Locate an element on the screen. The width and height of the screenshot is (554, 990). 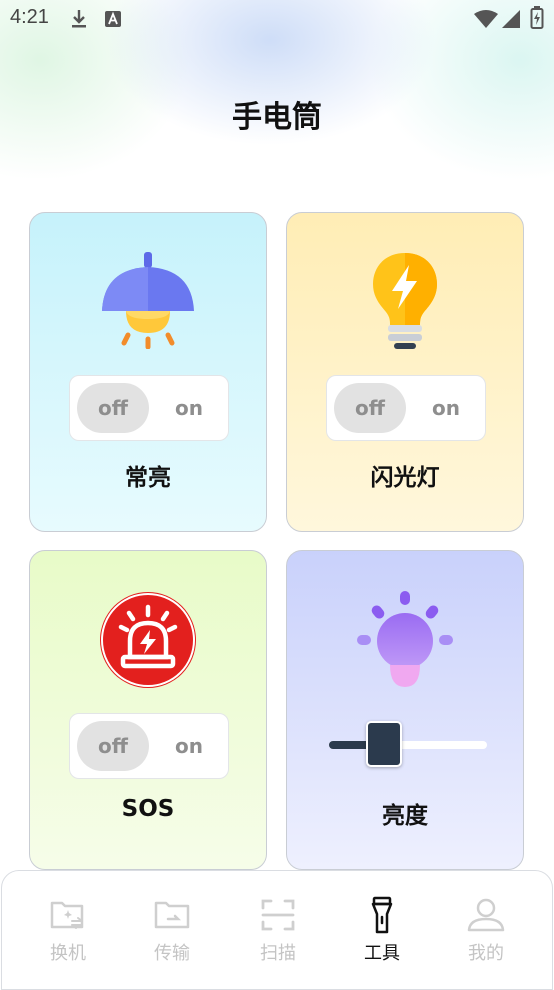
card-label: SOS is located at coordinates (148, 809).